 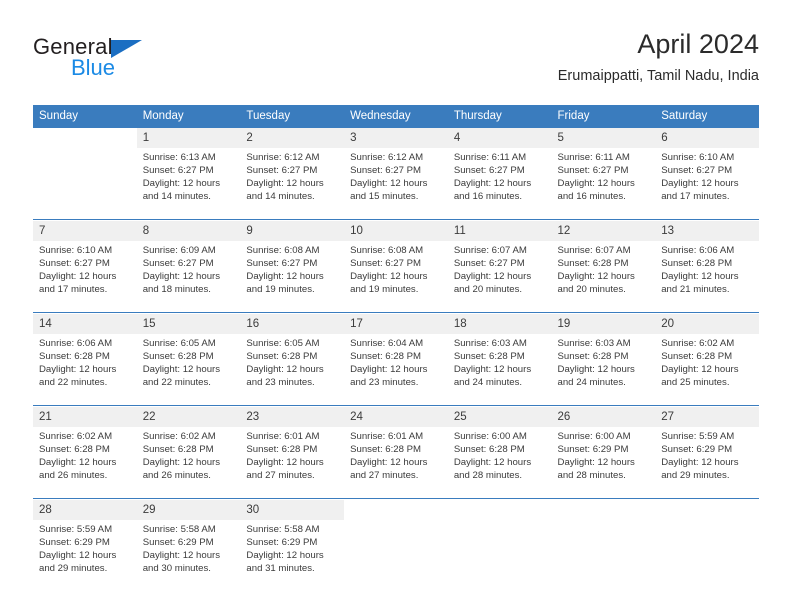 What do you see at coordinates (292, 417) in the screenshot?
I see `day-number: 23` at bounding box center [292, 417].